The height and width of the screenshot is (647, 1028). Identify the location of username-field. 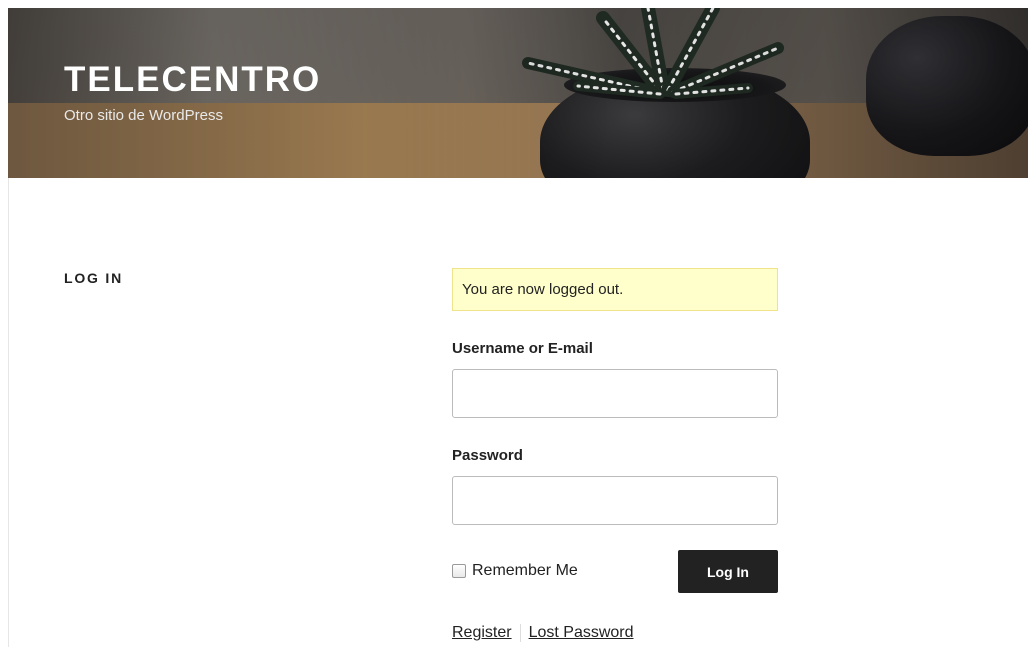
(615, 393).